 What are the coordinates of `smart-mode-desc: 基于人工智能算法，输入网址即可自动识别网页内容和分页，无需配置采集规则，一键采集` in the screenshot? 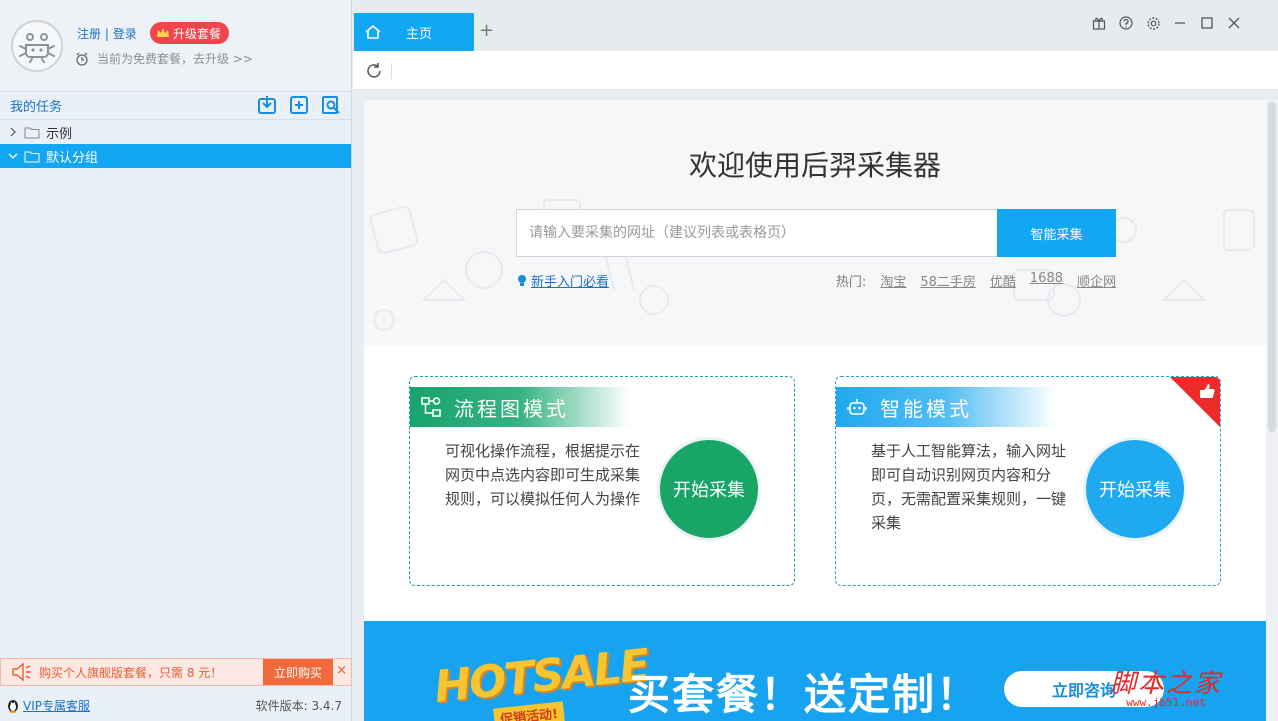 It's located at (969, 487).